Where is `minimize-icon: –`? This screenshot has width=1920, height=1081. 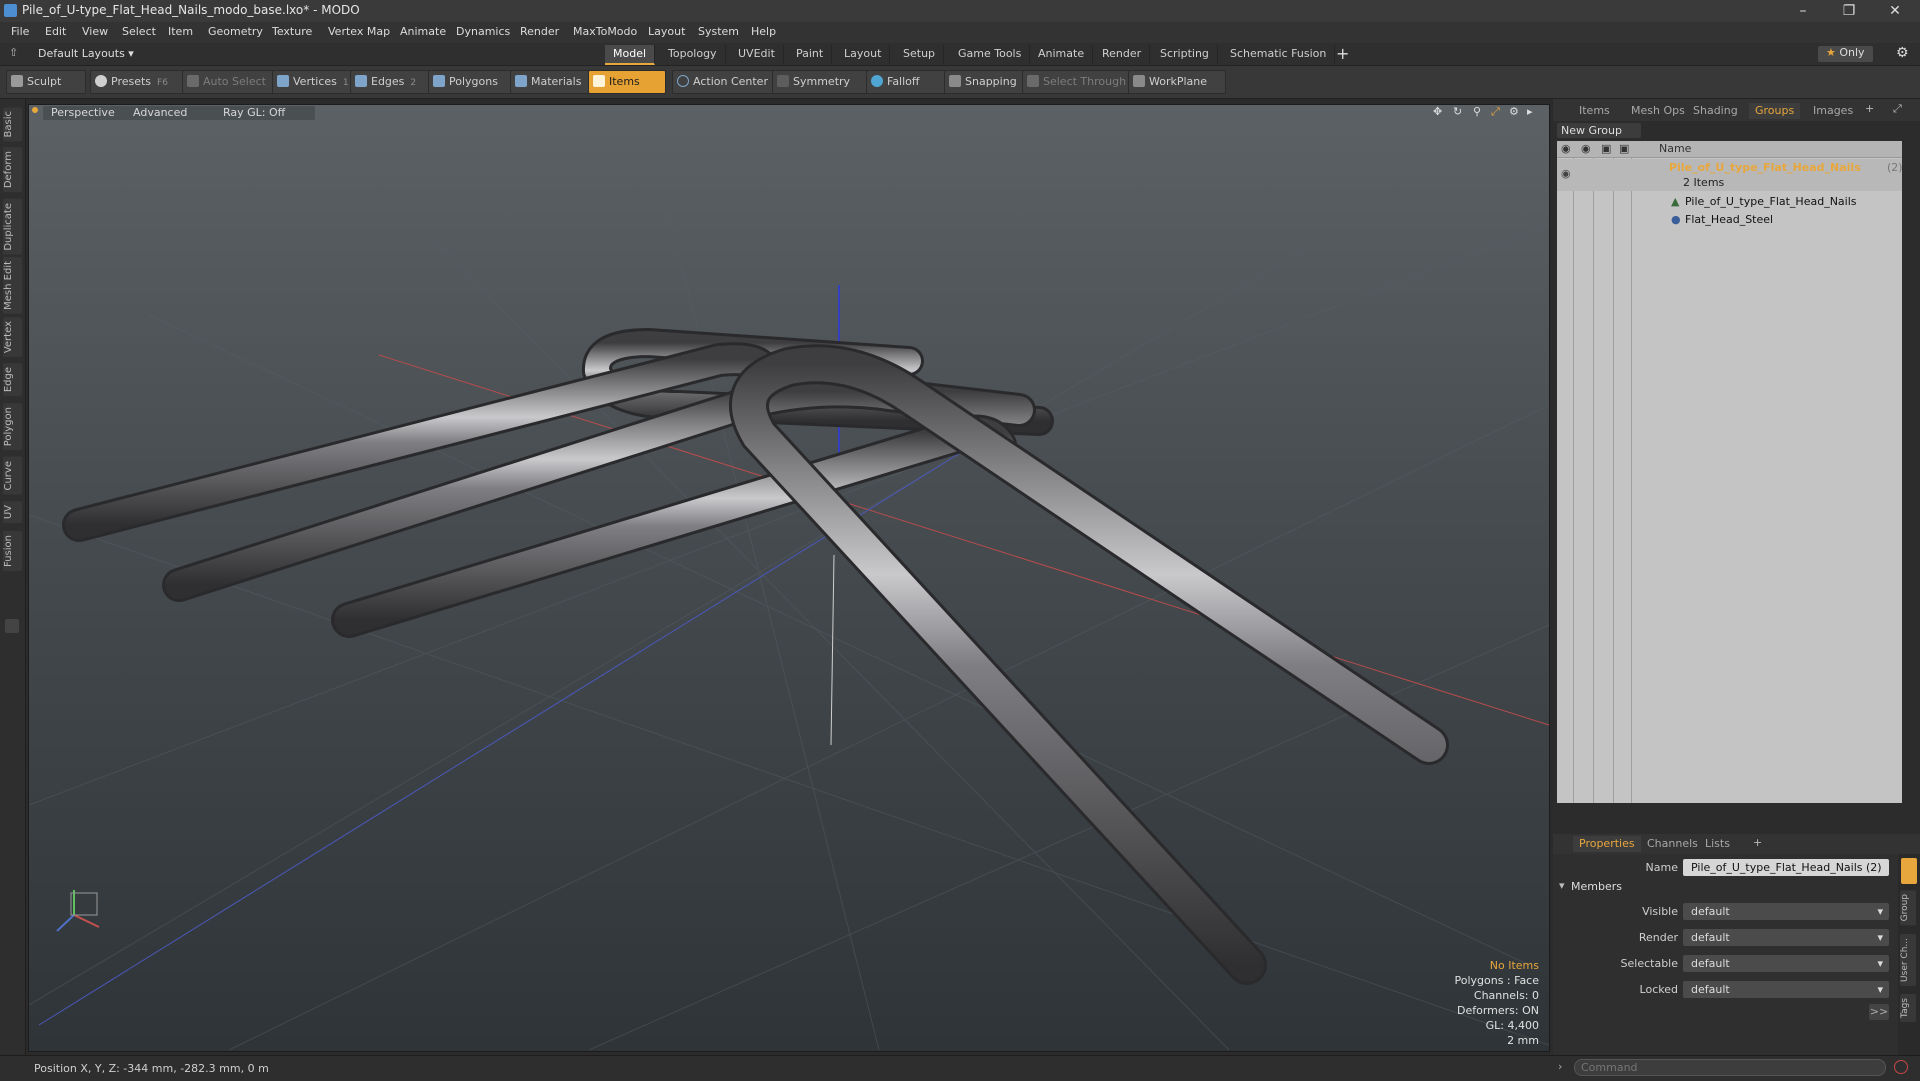 minimize-icon: – is located at coordinates (1803, 11).